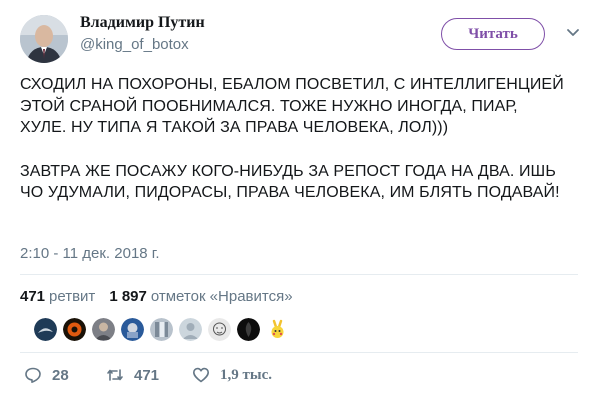 This screenshot has height=403, width=598. I want to click on reply-button: 28, so click(65, 375).